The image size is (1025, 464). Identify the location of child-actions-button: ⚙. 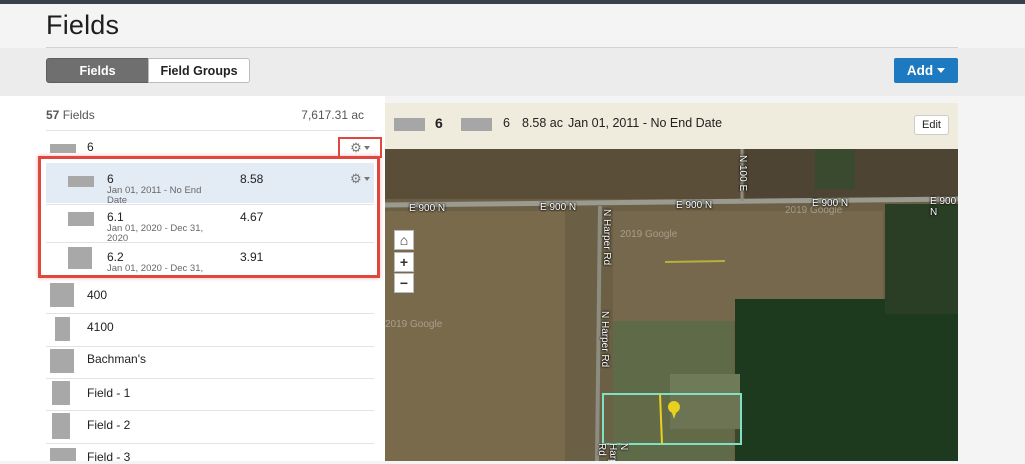
(360, 178).